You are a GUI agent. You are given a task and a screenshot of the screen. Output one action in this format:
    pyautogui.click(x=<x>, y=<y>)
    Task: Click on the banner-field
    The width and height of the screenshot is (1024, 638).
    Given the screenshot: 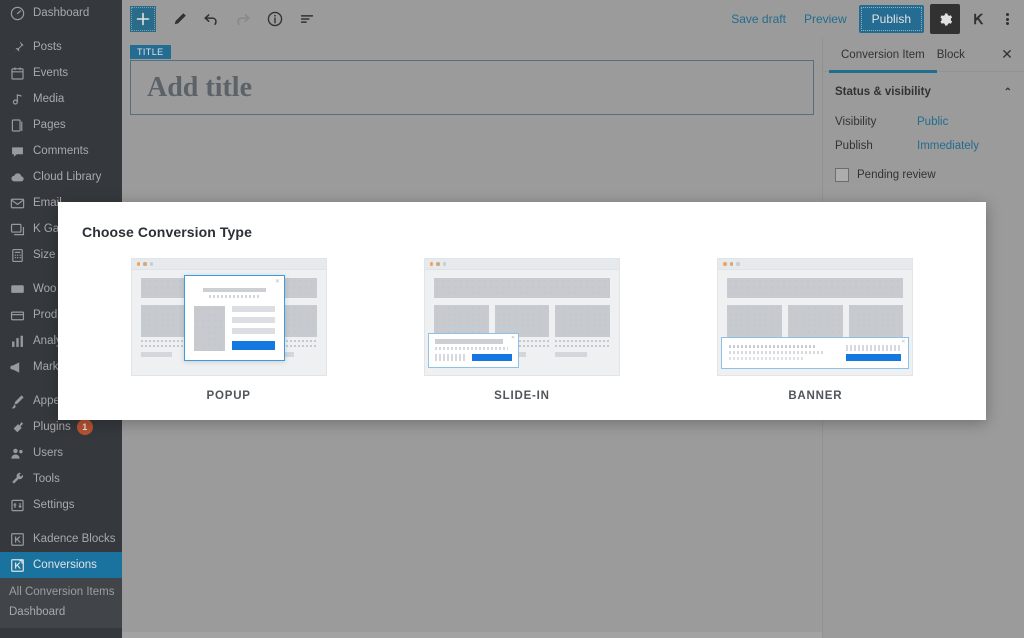 What is the action you would take?
    pyautogui.click(x=874, y=347)
    